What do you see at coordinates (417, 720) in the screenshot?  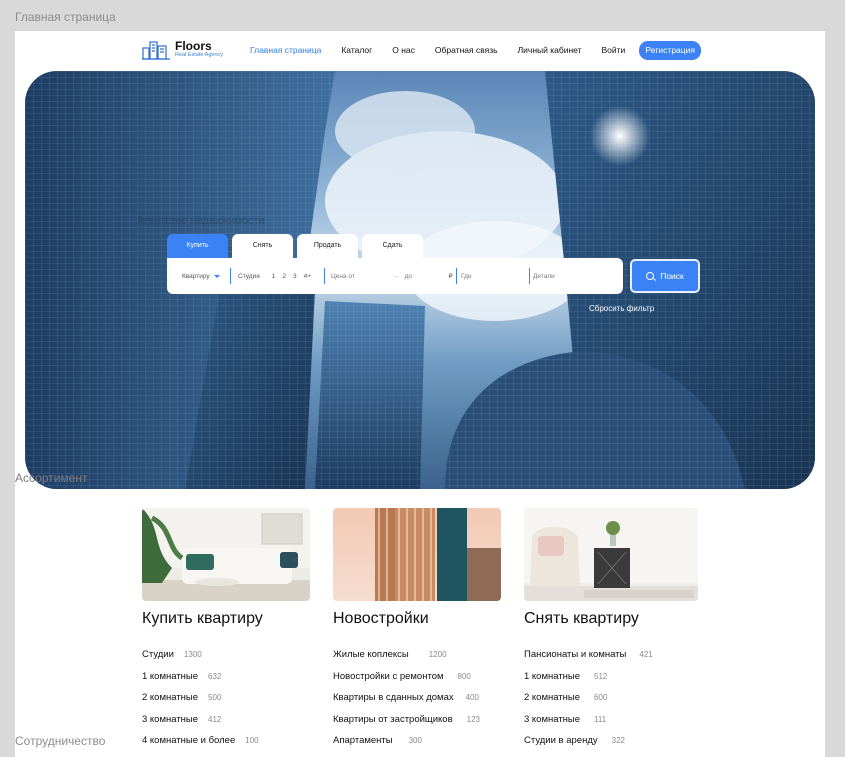 I see `list-item: Квартиры от застройщиков 123` at bounding box center [417, 720].